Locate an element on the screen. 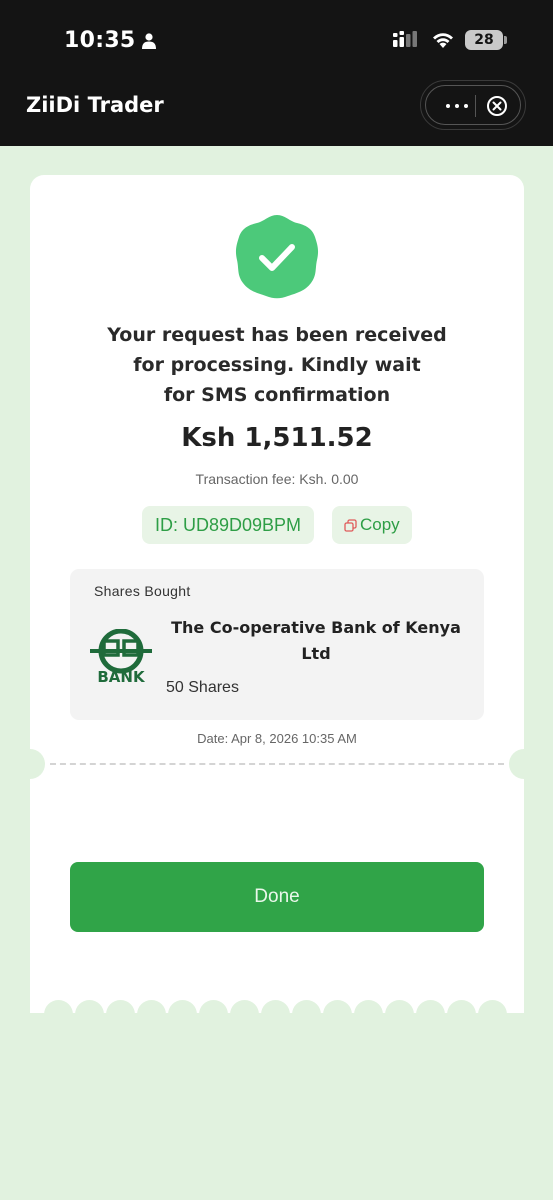  battery-indicator: 28 is located at coordinates (486, 40).